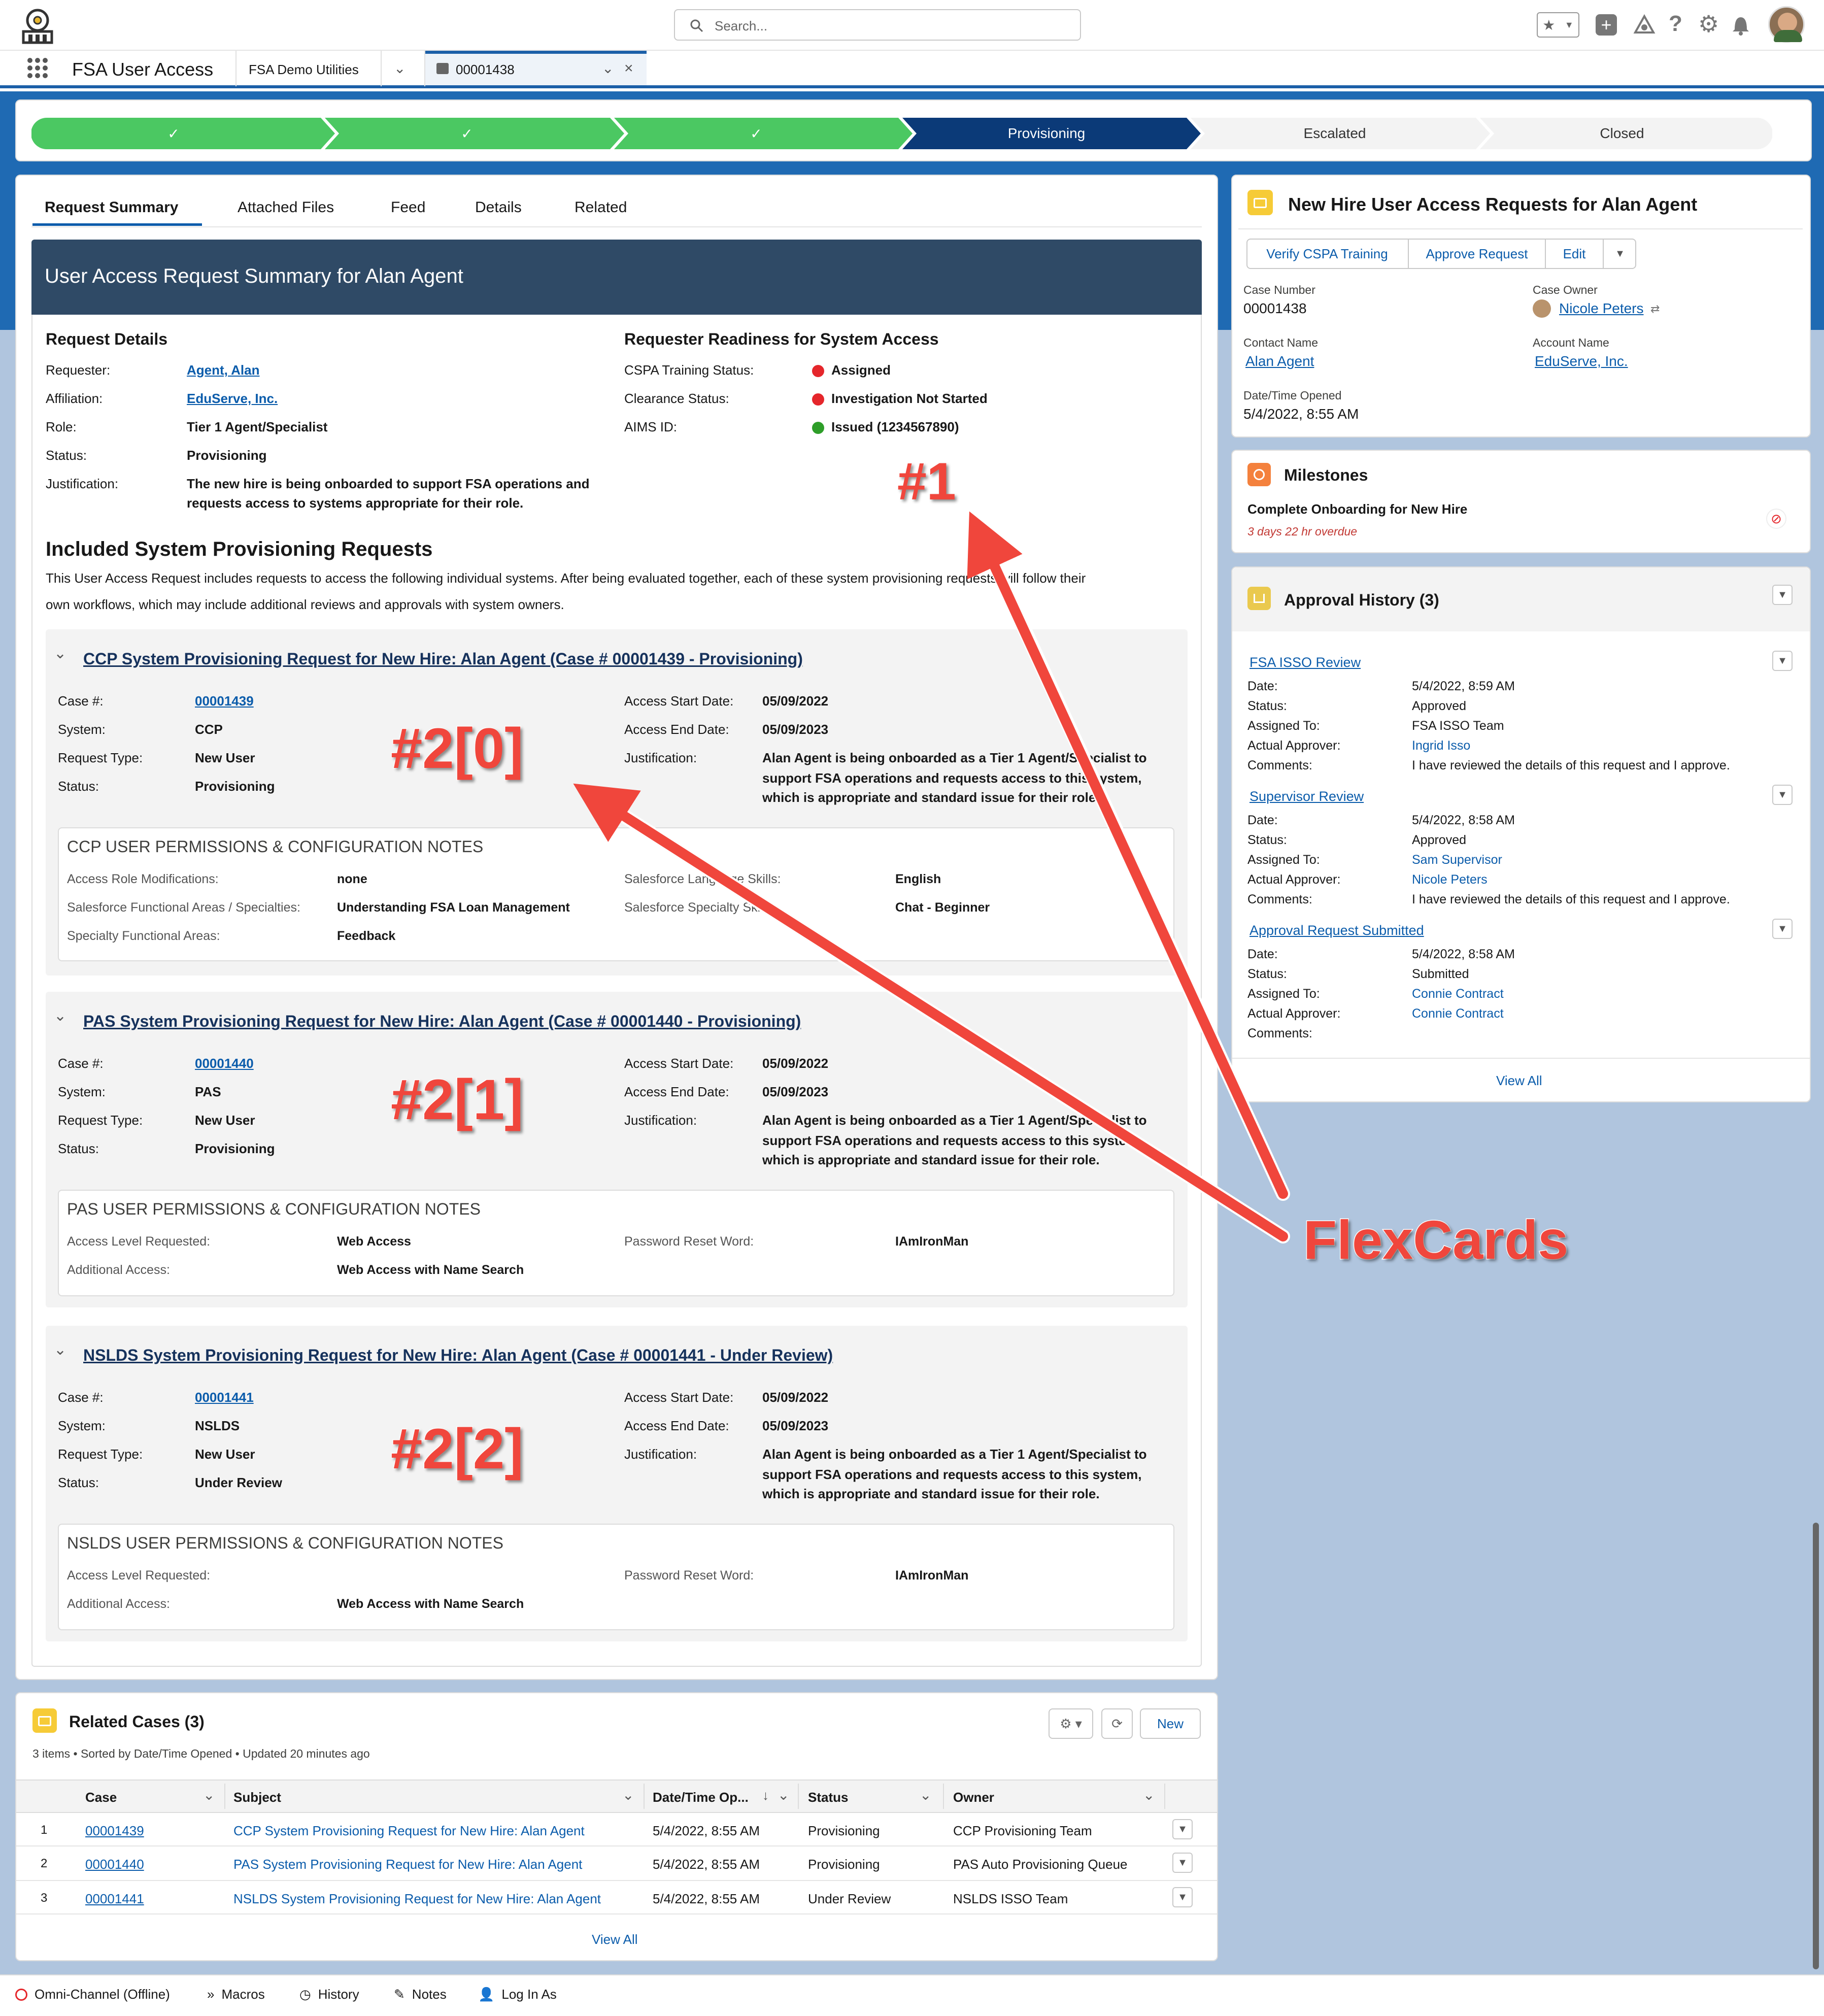  What do you see at coordinates (243, 1994) in the screenshot?
I see `utility-label: Macros` at bounding box center [243, 1994].